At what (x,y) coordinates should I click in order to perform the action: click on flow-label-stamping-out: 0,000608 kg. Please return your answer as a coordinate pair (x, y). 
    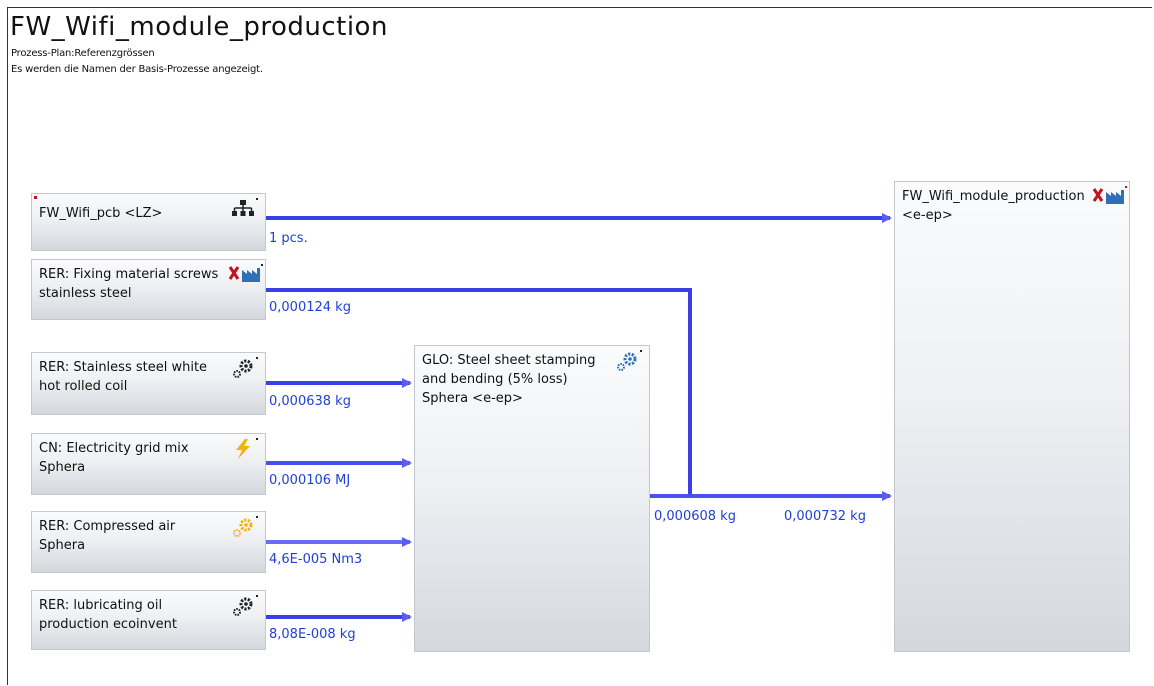
    Looking at the image, I should click on (695, 516).